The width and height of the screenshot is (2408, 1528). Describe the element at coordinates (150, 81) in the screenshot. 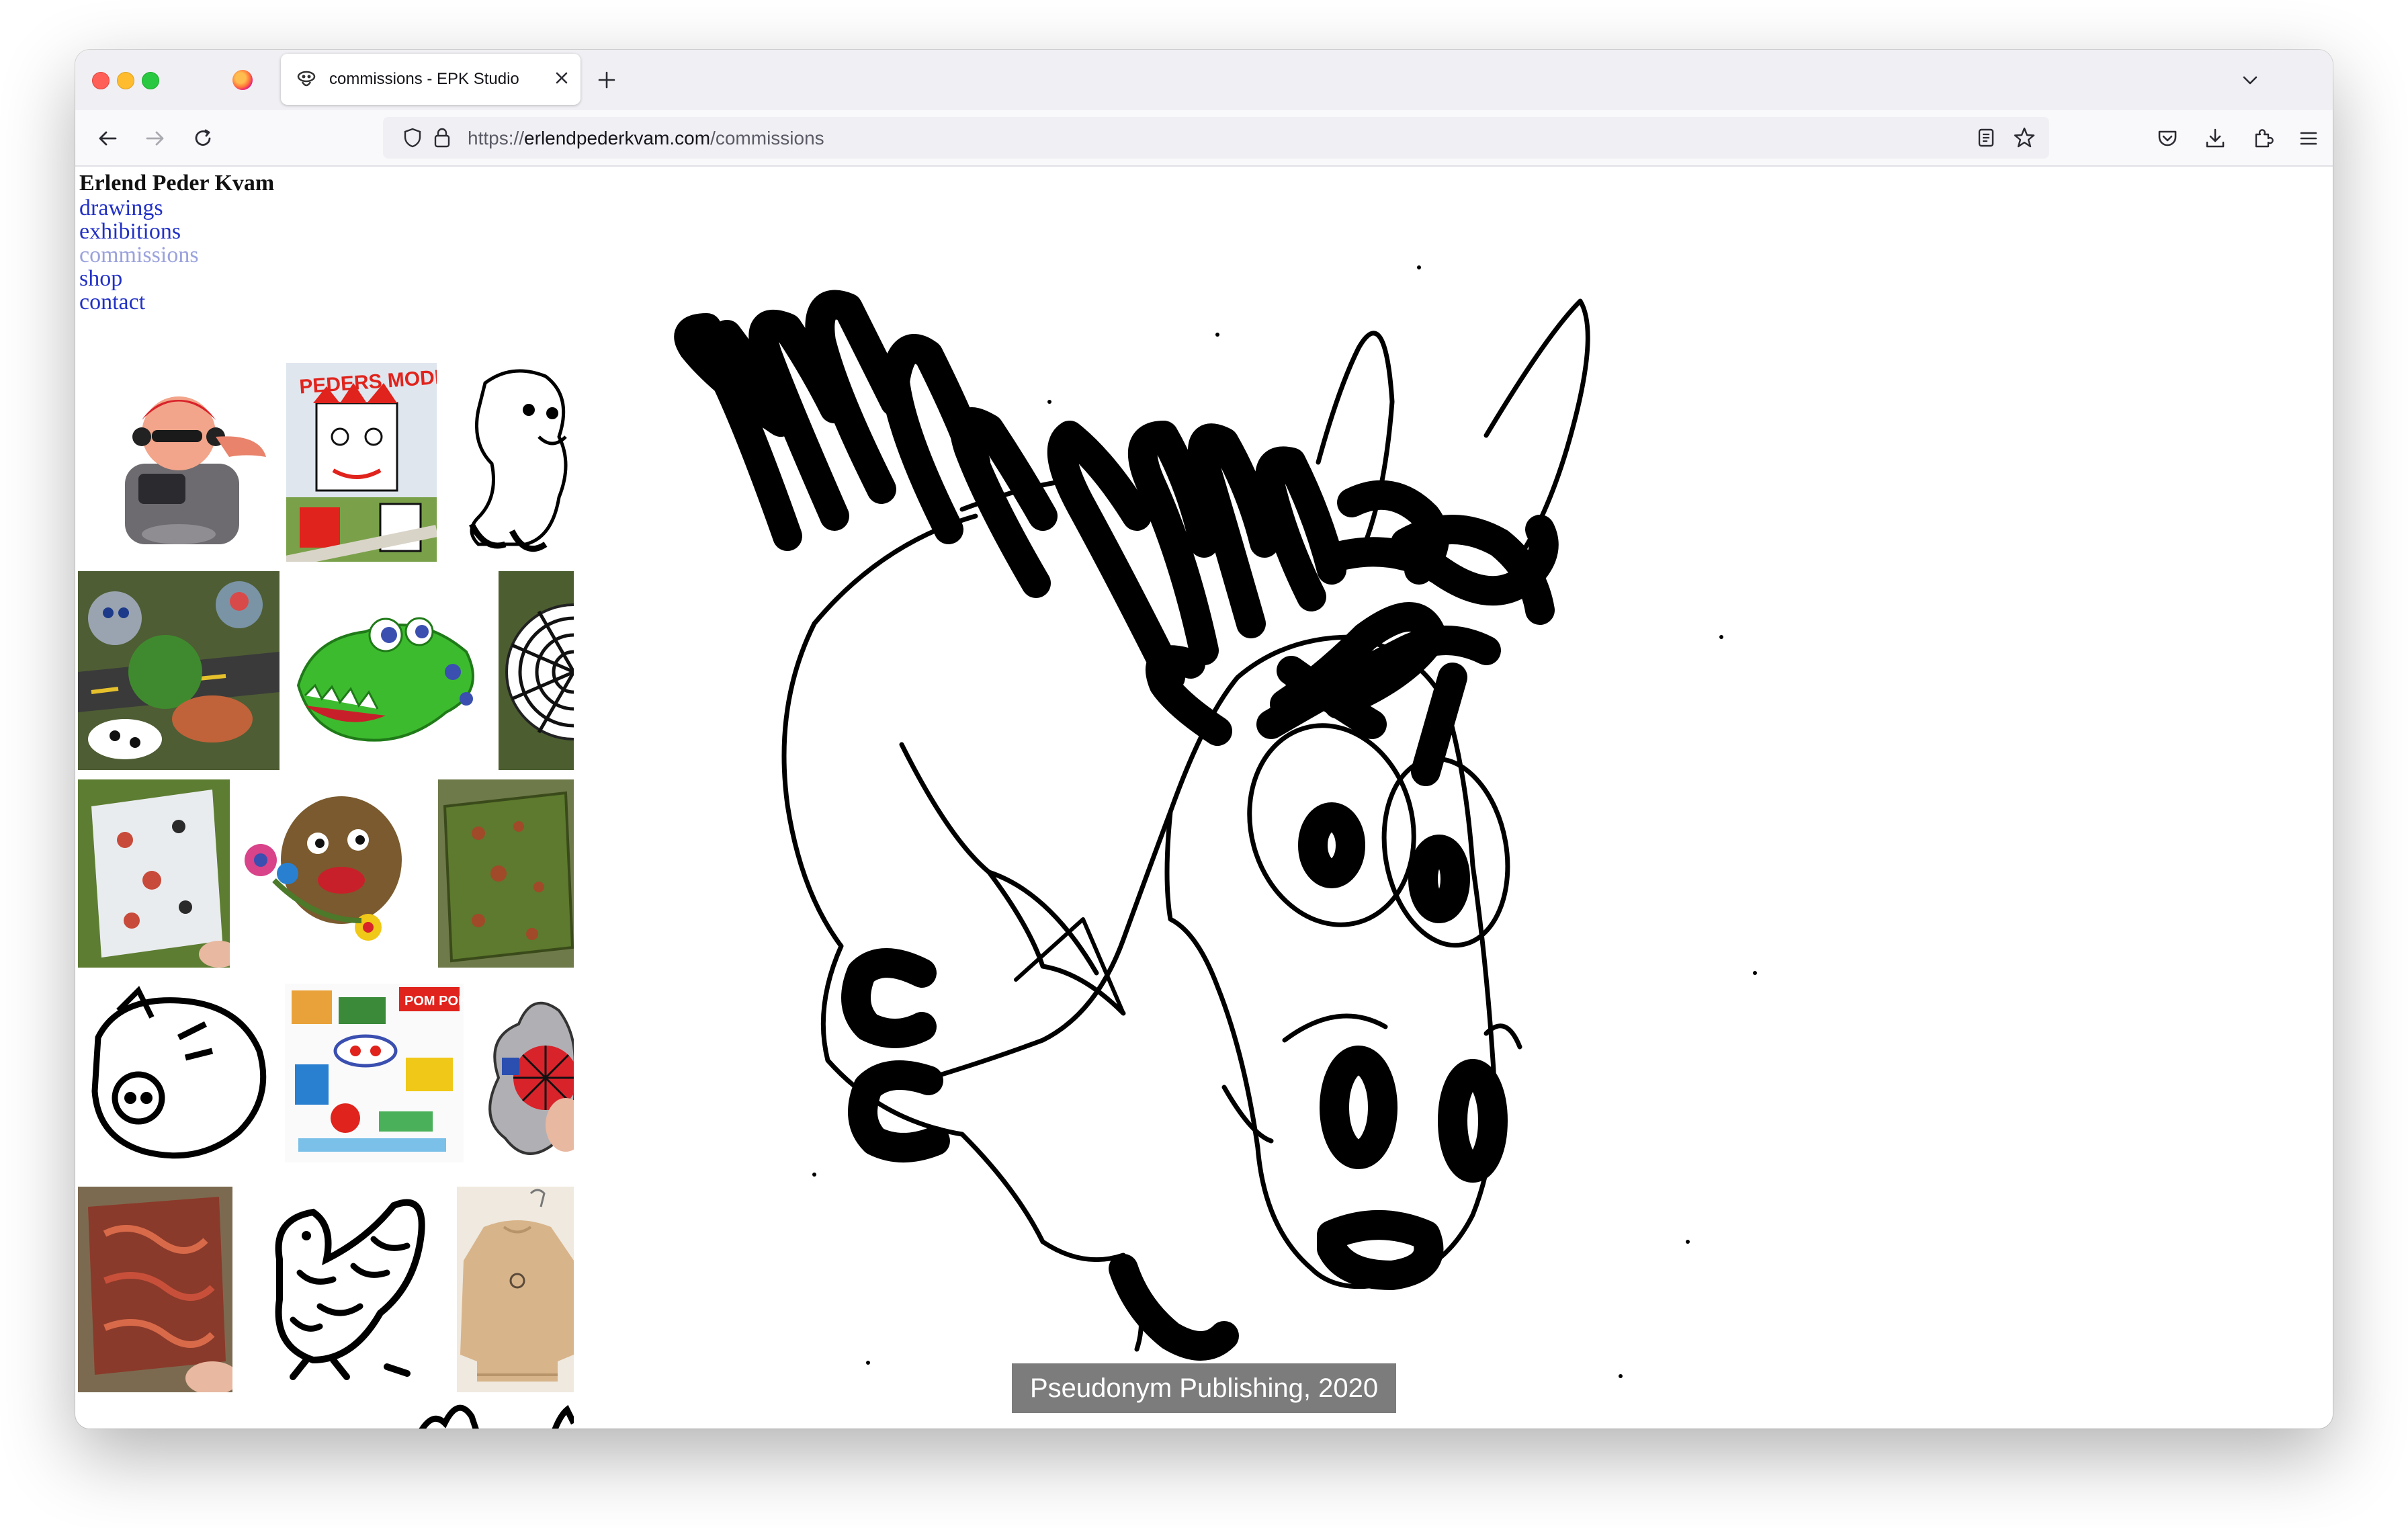

I see `zoom-window-button` at that location.